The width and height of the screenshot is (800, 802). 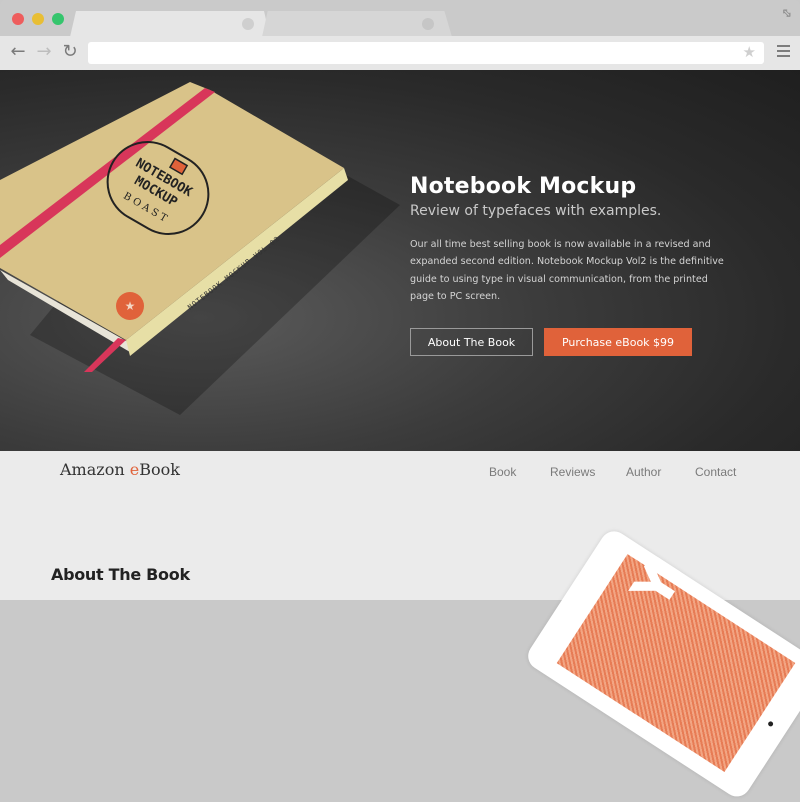 What do you see at coordinates (668, 572) in the screenshot?
I see `tablet-screen-text: YO` at bounding box center [668, 572].